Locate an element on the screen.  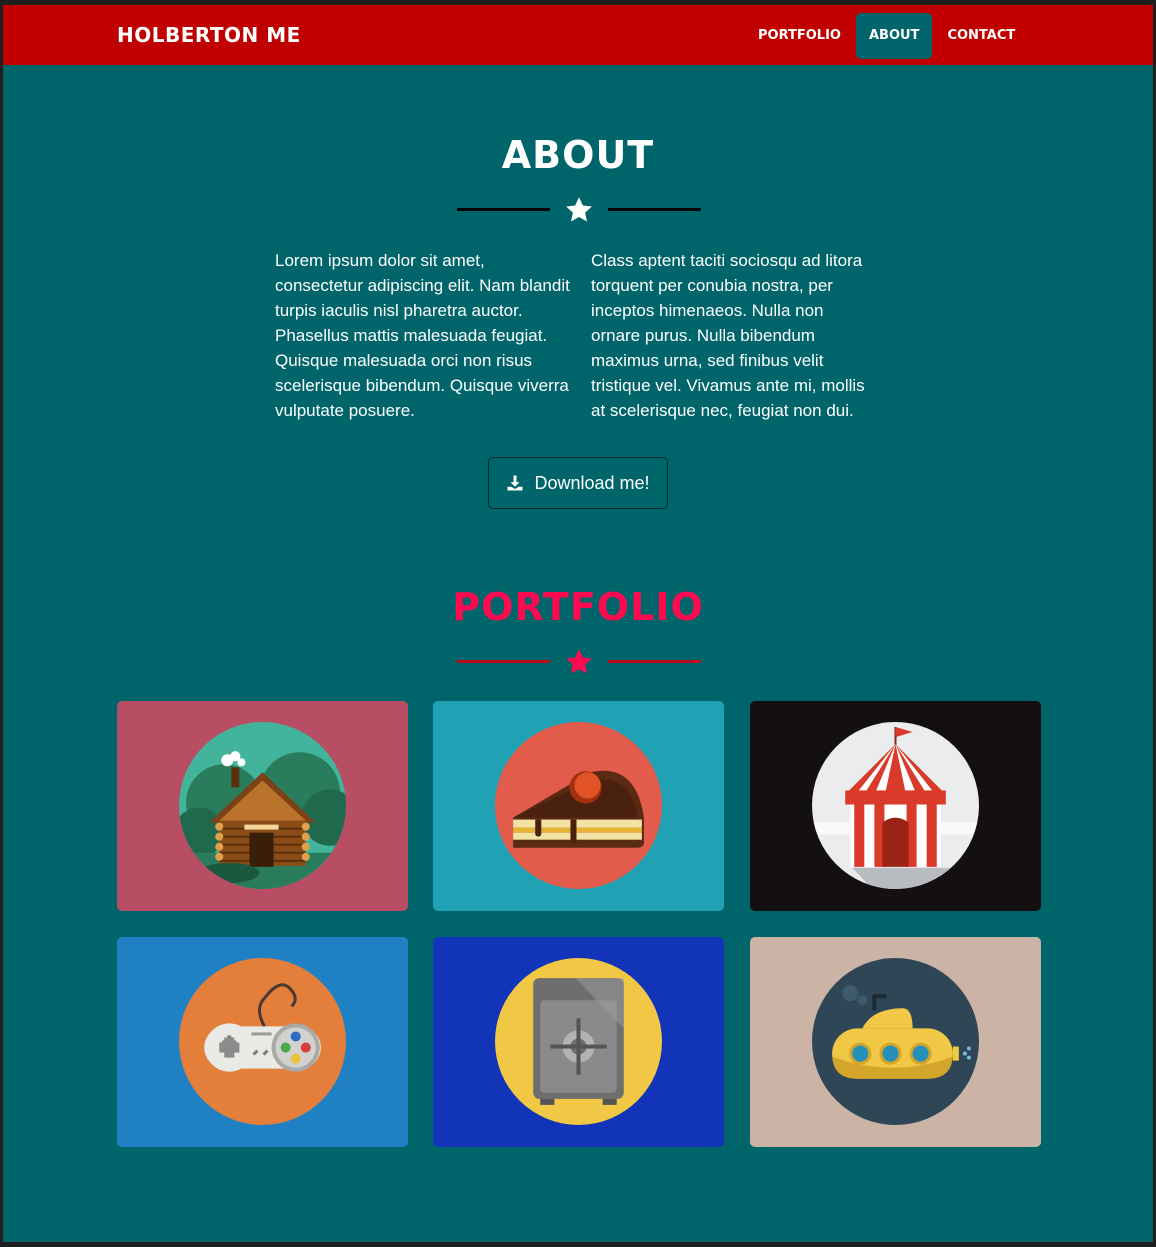
brand-logo: HOLBERTON ME is located at coordinates (209, 35).